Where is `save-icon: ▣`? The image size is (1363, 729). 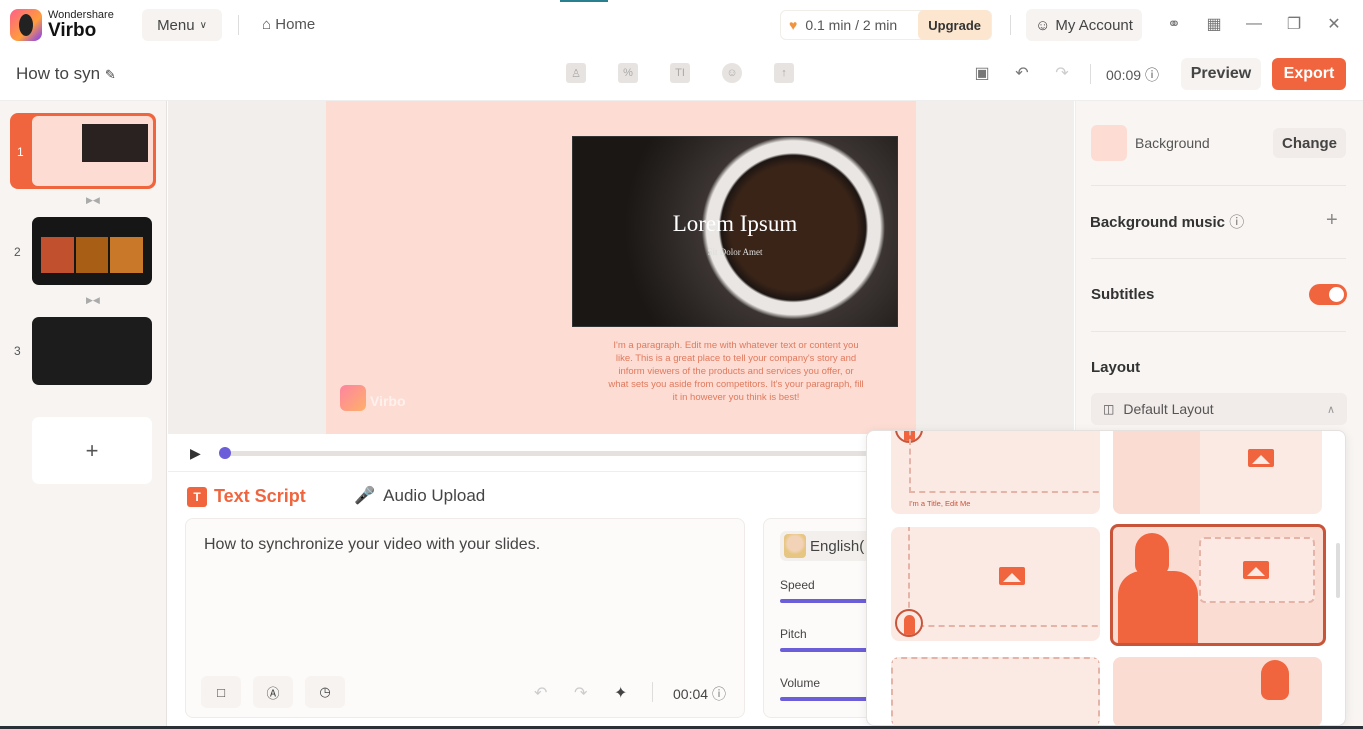 save-icon: ▣ is located at coordinates (982, 73).